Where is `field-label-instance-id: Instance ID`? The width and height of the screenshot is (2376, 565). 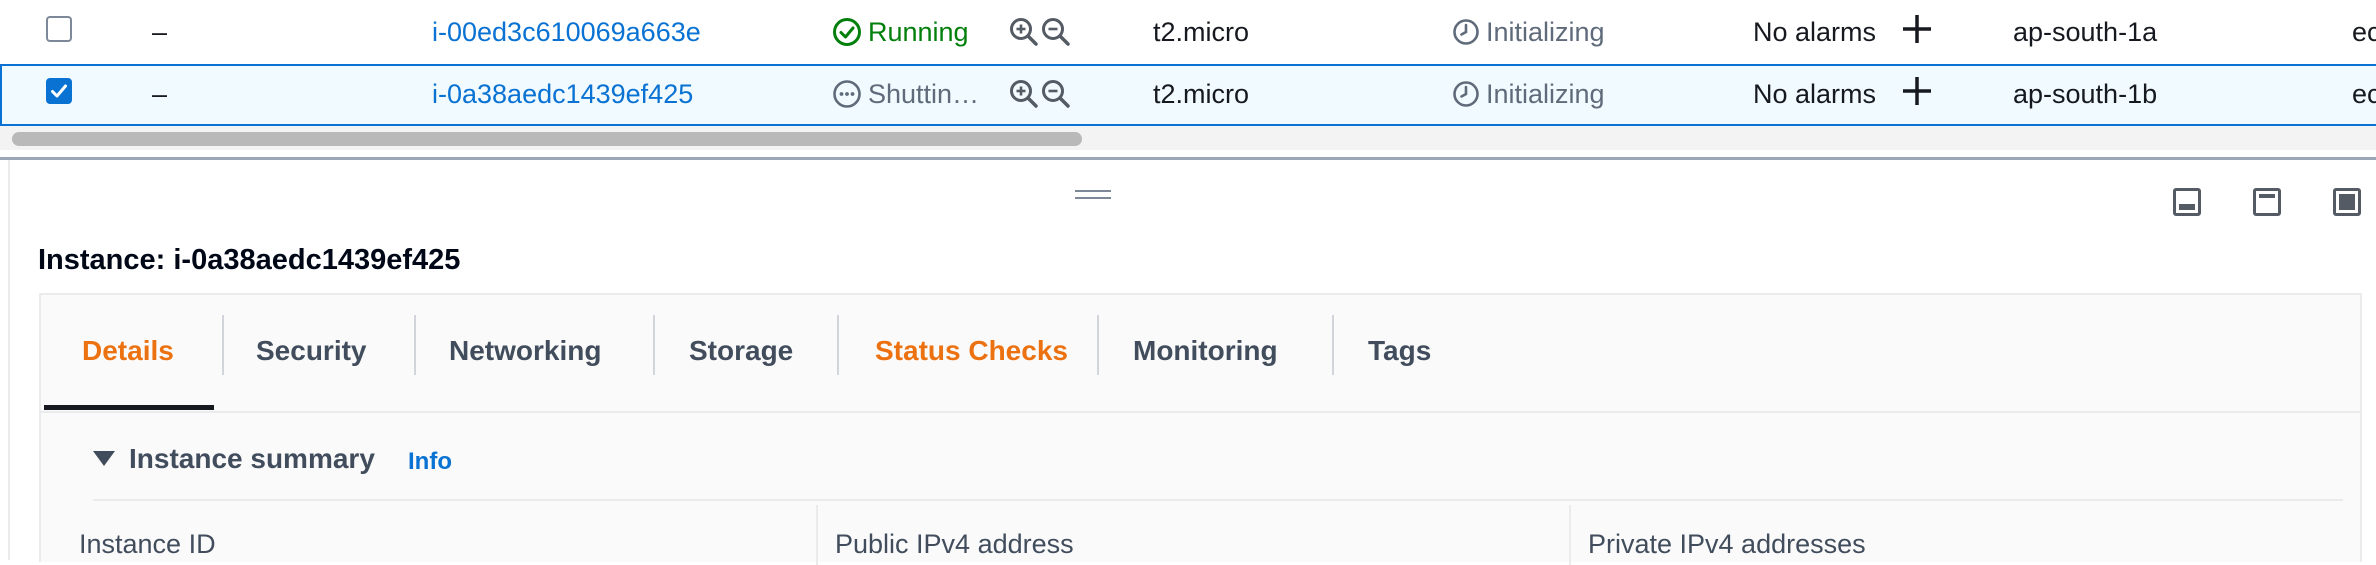
field-label-instance-id: Instance ID is located at coordinates (147, 544).